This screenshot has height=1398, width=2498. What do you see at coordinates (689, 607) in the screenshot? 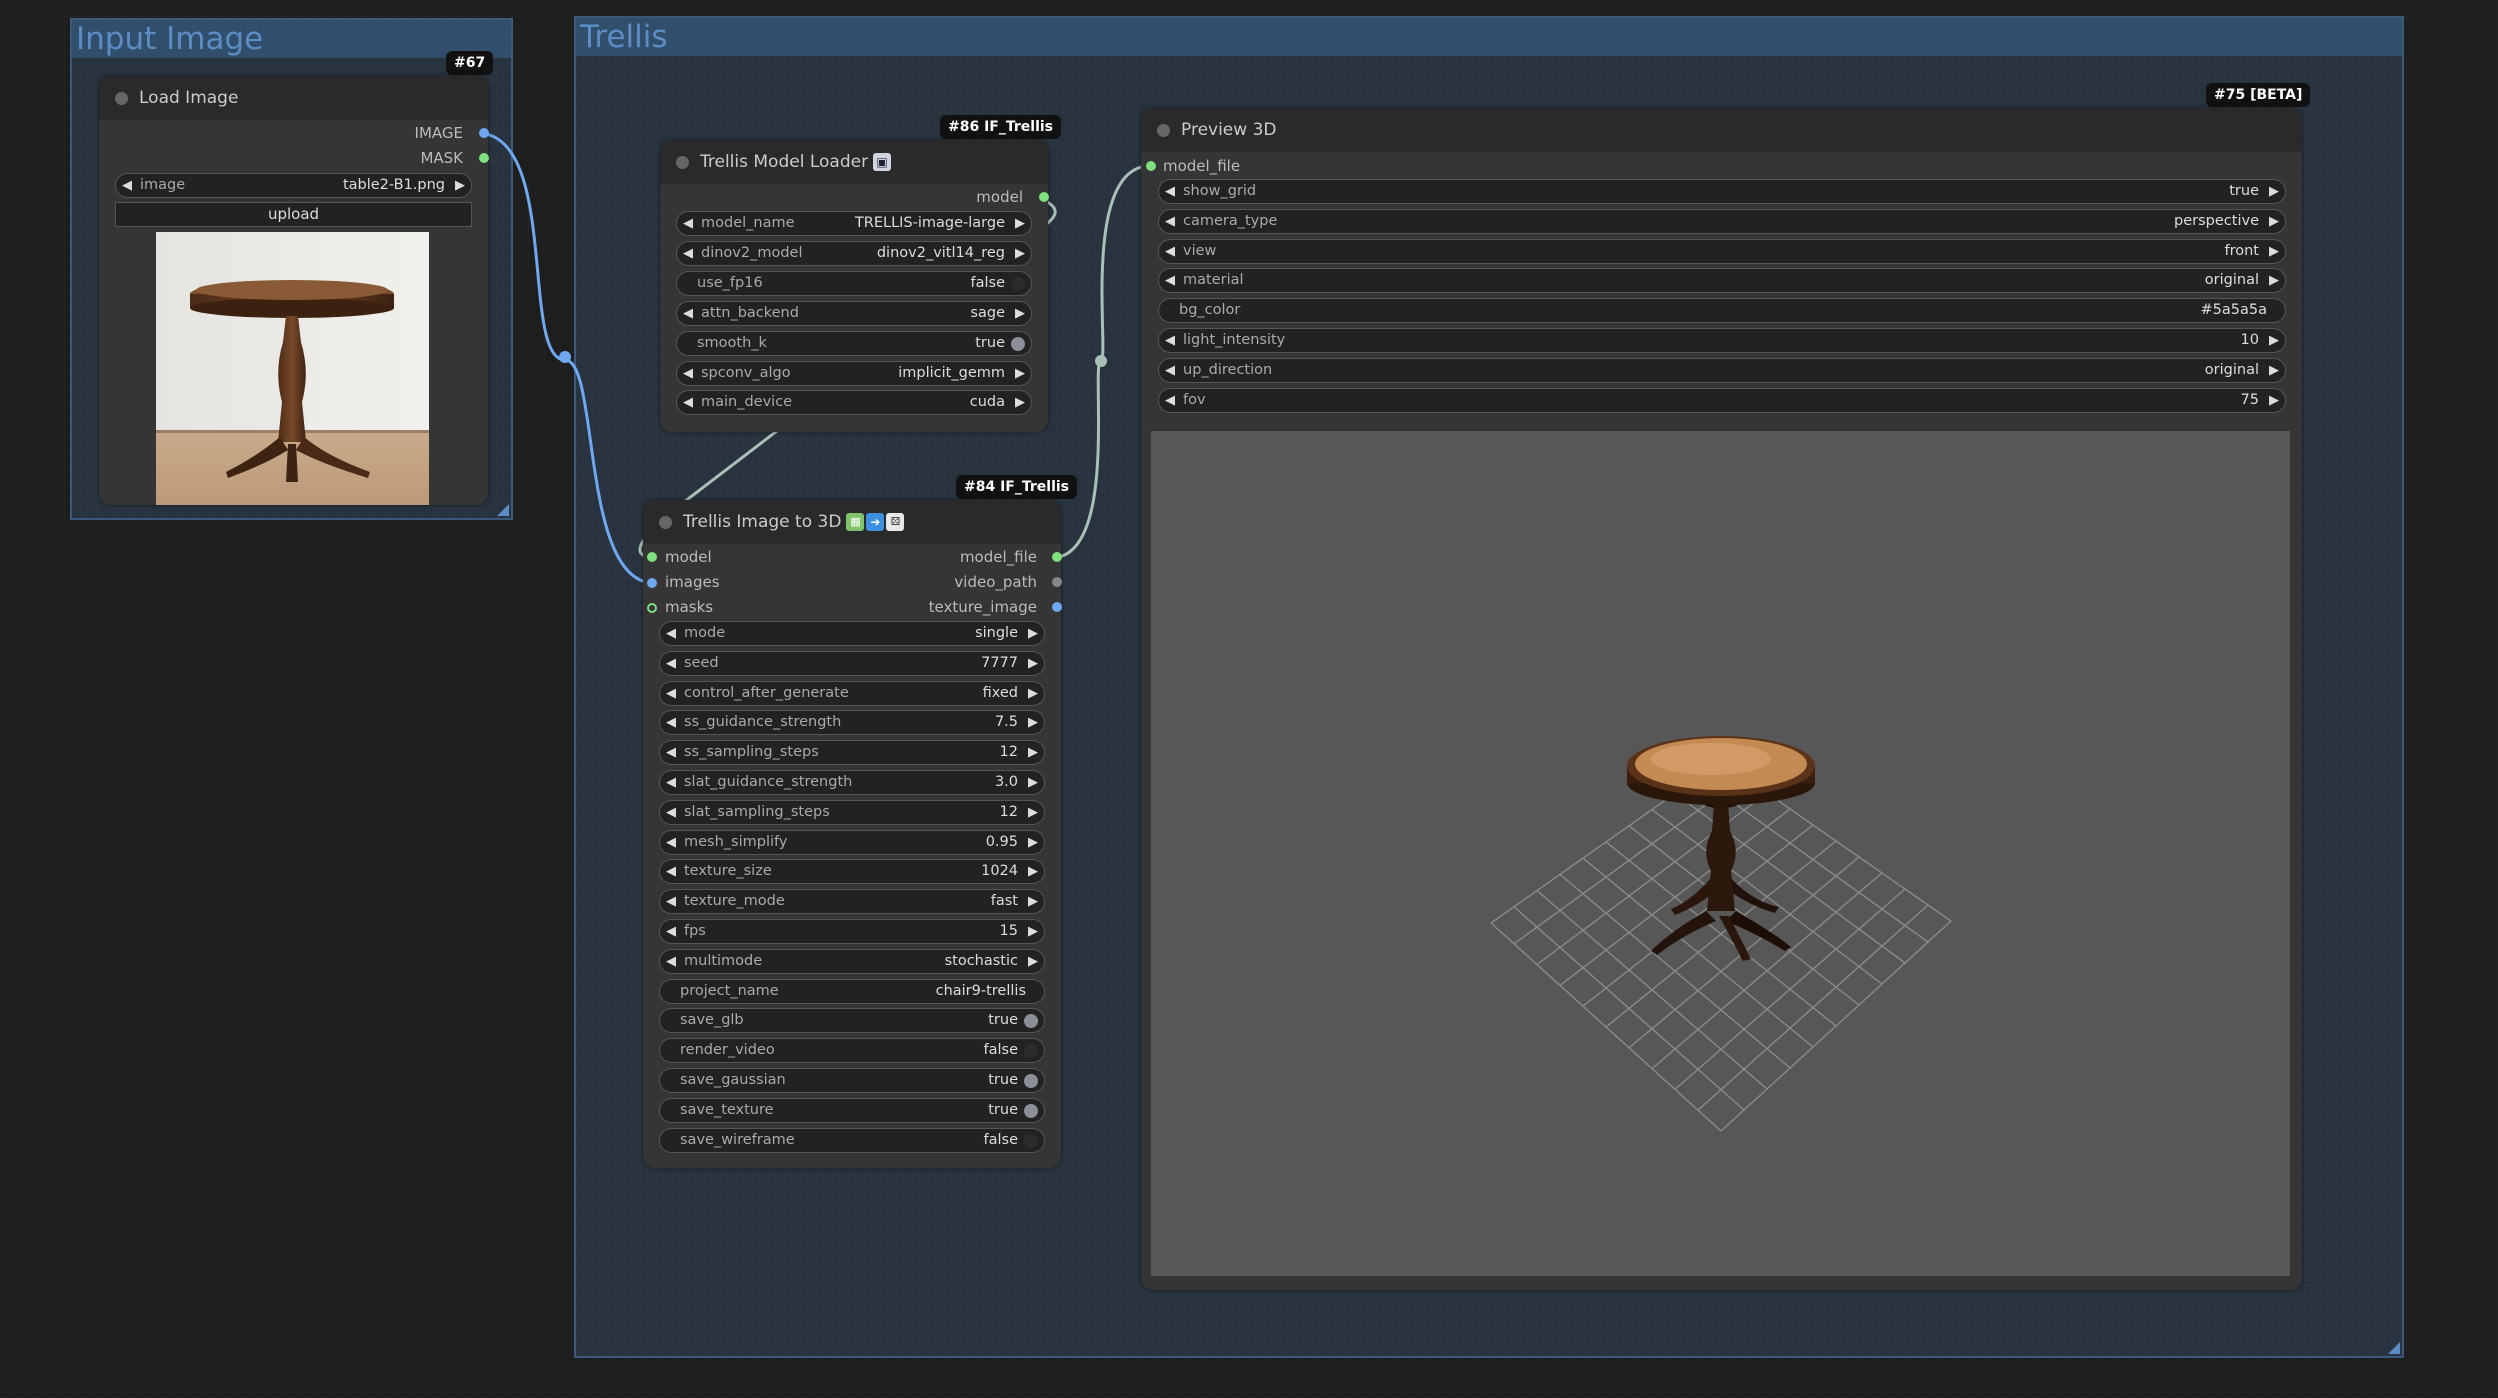
I see `input-slot-masks: masks` at bounding box center [689, 607].